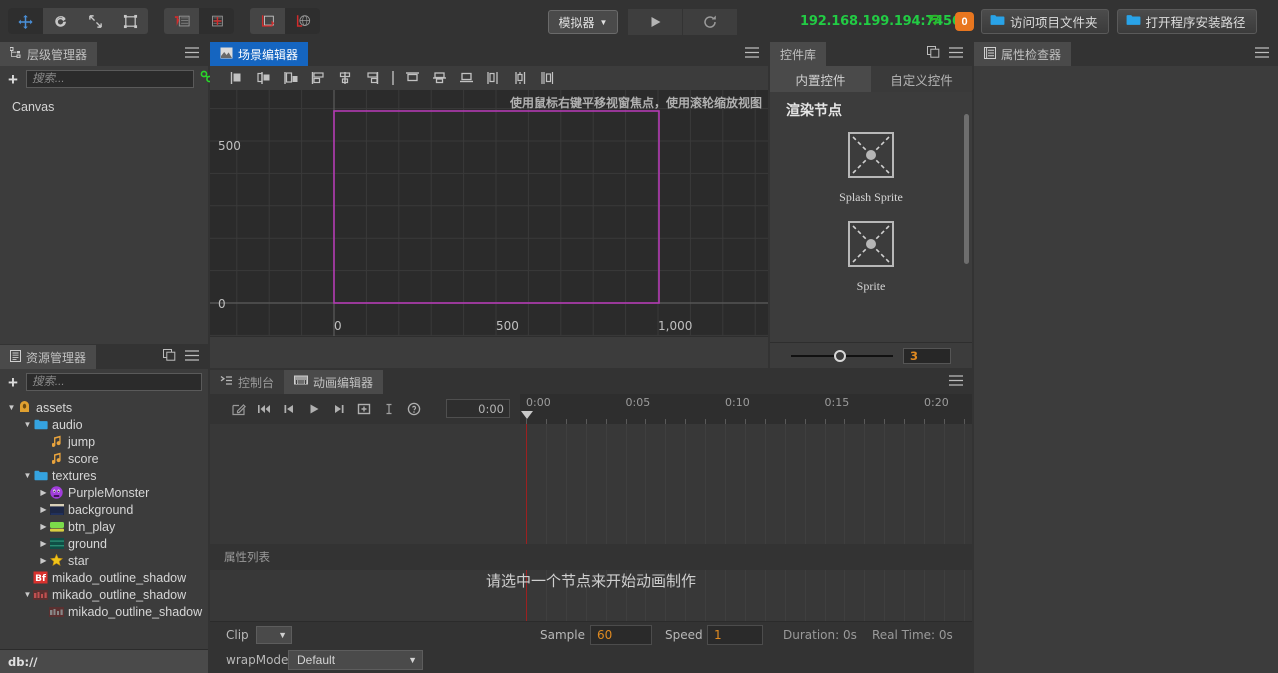 The width and height of the screenshot is (1278, 673). I want to click on clip-select: ▼, so click(274, 635).